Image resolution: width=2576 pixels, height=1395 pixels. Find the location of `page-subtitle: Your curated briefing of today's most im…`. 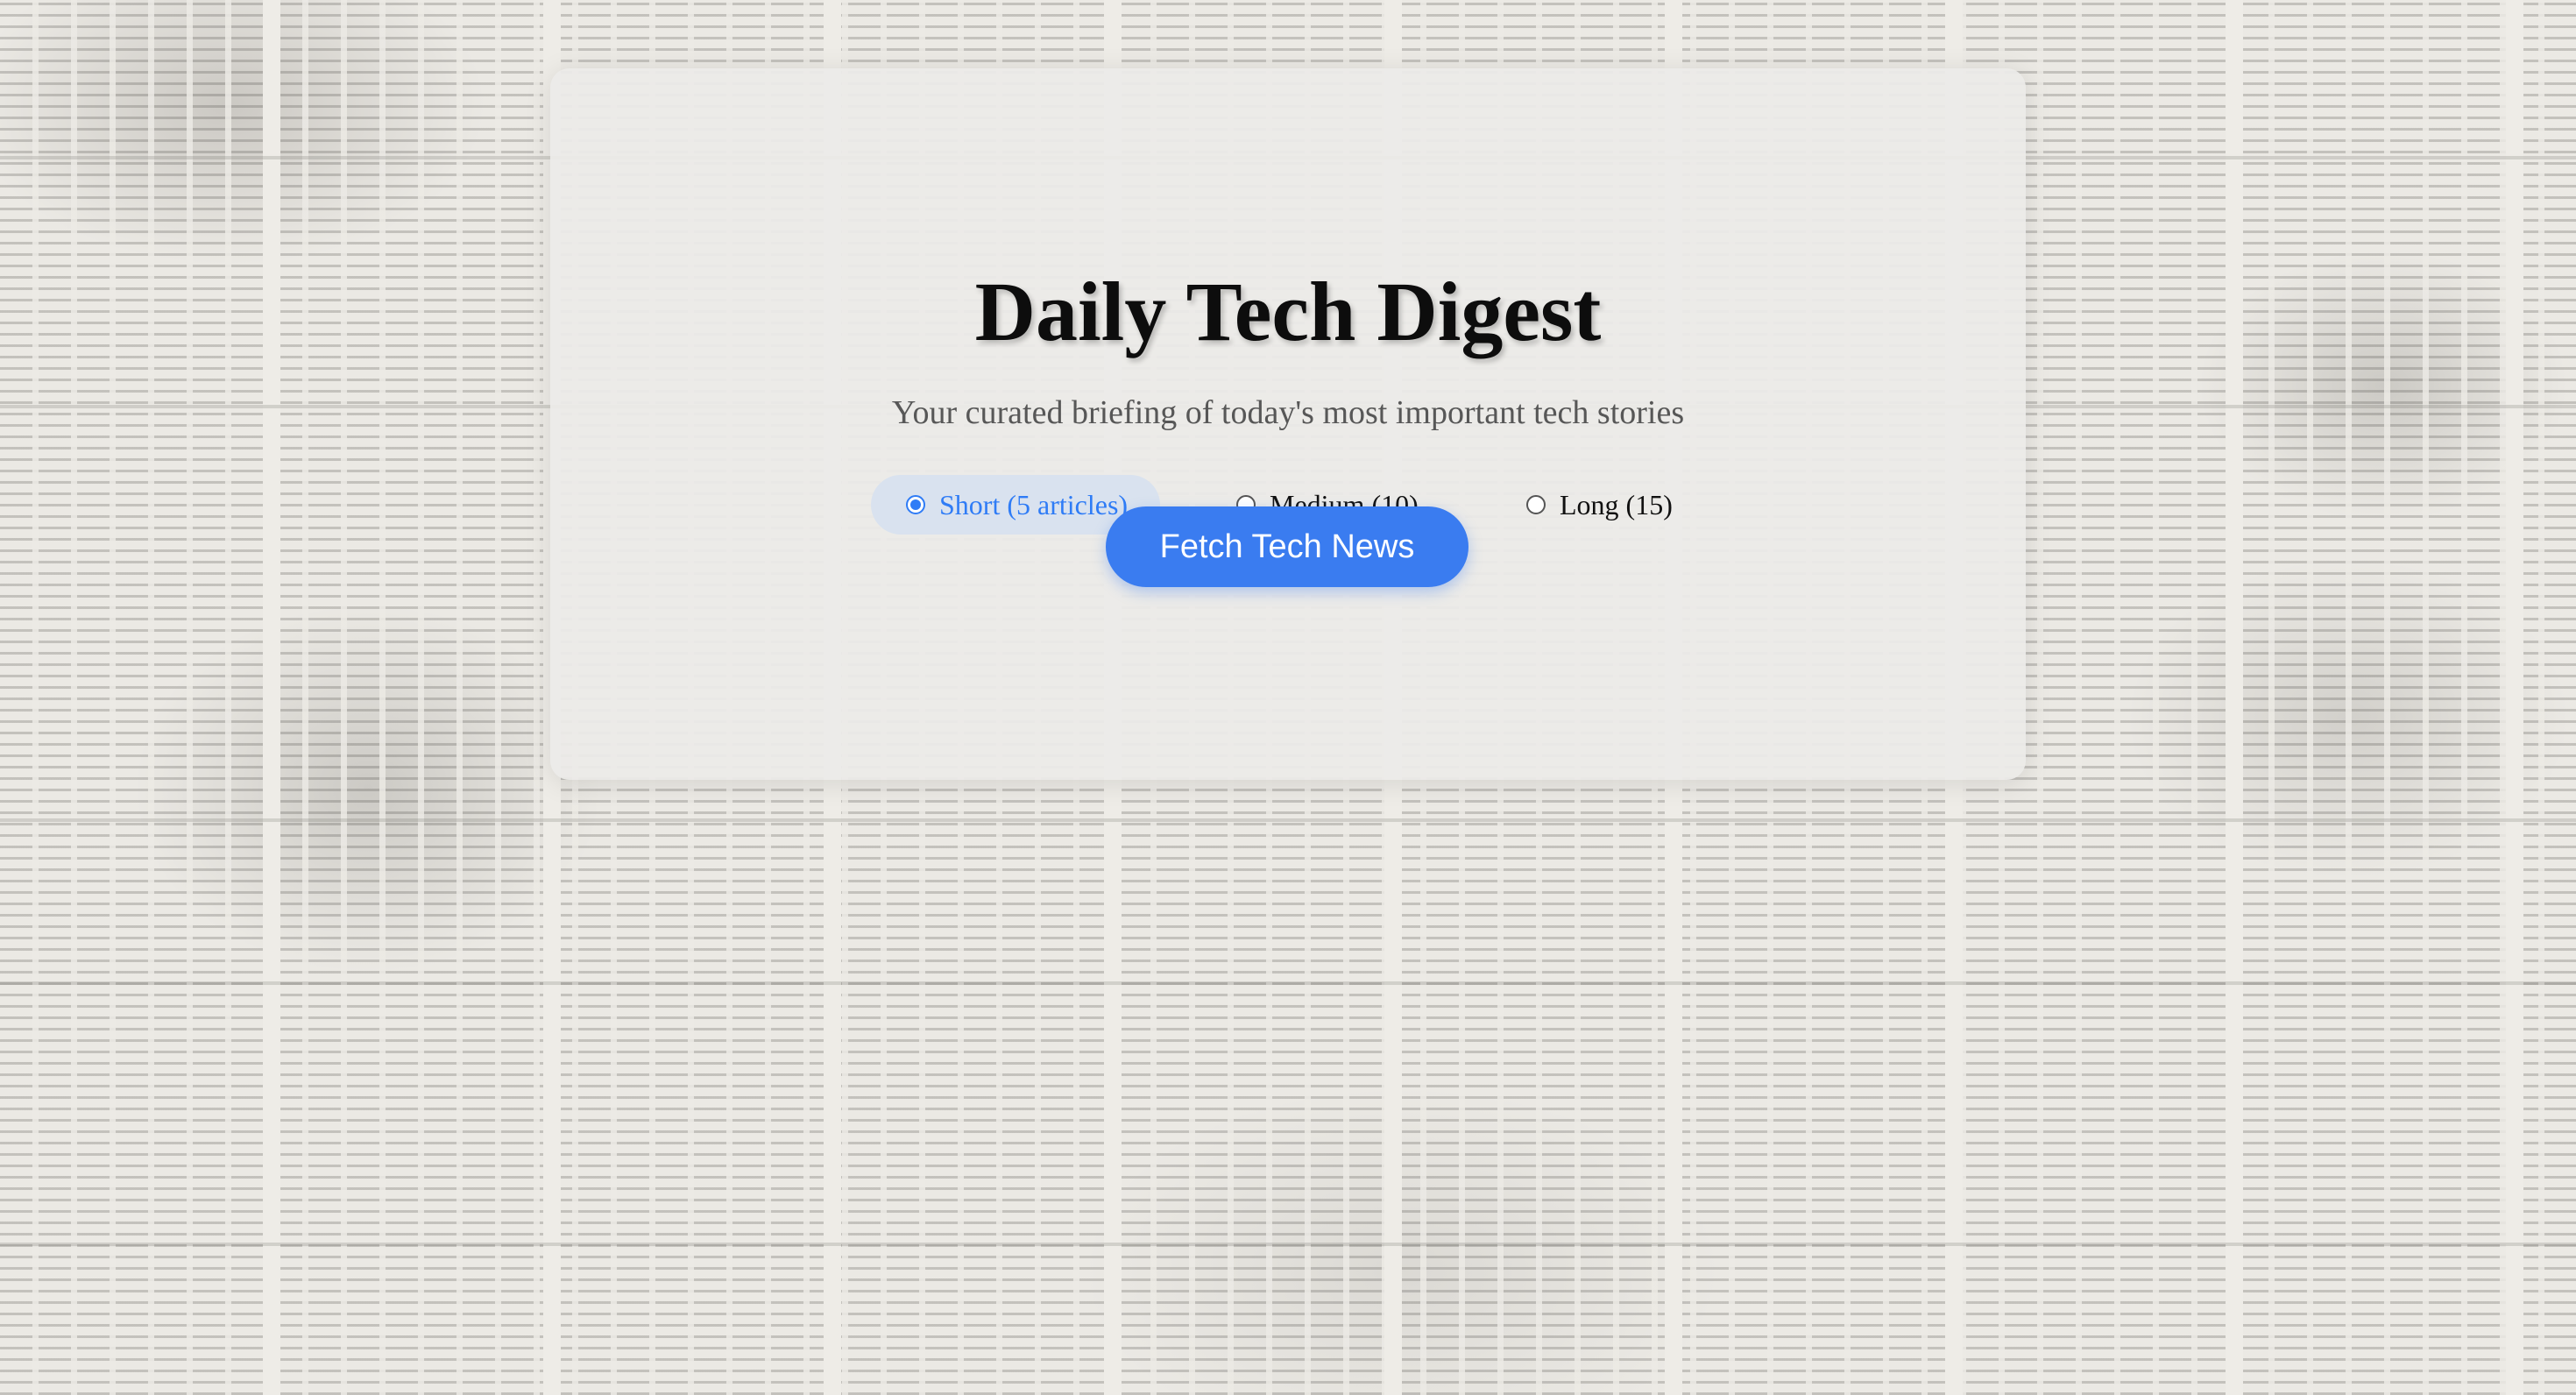

page-subtitle: Your curated briefing of today's most im… is located at coordinates (1288, 412).